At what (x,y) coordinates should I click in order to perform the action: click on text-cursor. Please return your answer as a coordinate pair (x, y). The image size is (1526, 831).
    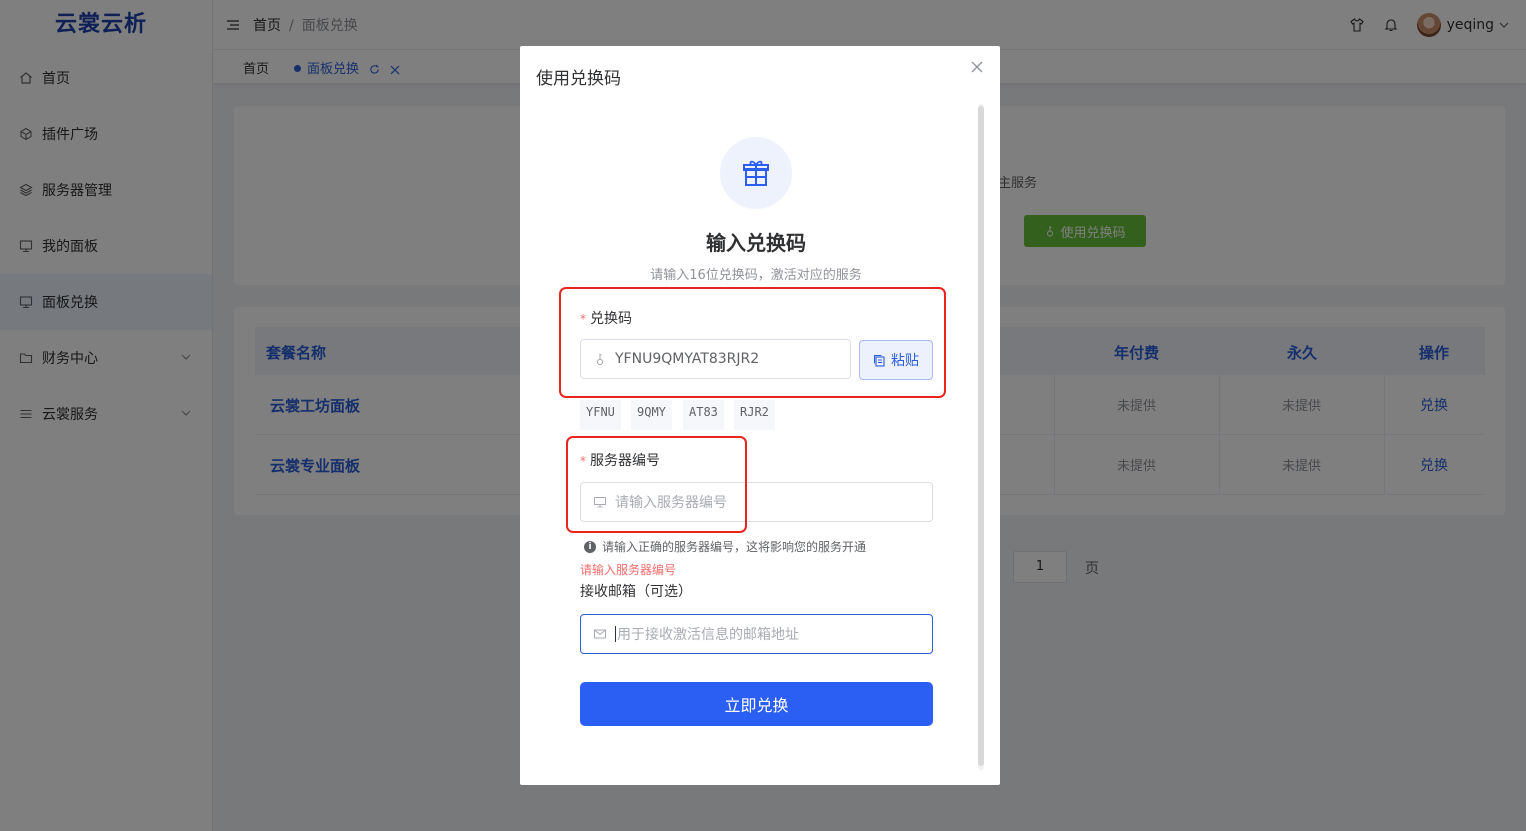
    Looking at the image, I should click on (615, 634).